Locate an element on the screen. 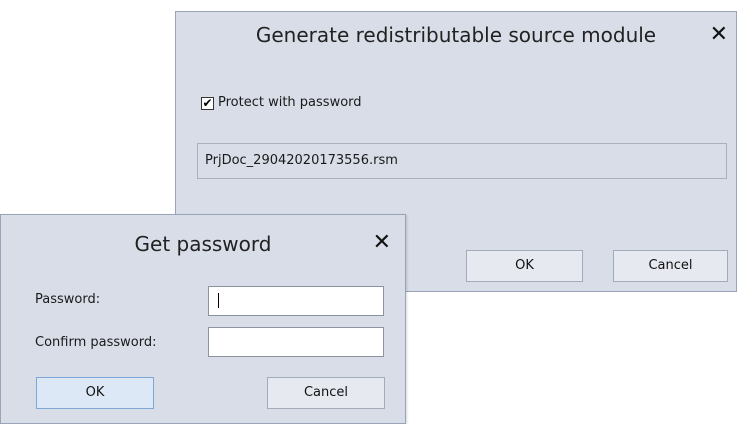 The image size is (737, 424). filename-field: PrjDoc_29042020173556.rsm is located at coordinates (462, 161).